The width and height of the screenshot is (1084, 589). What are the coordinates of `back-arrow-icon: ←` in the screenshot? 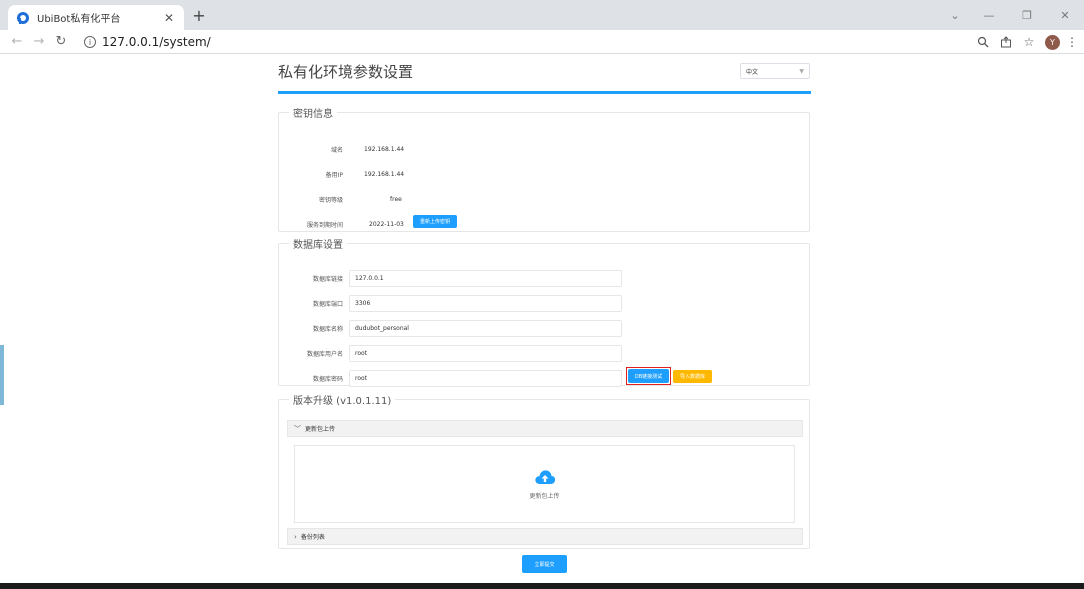 It's located at (17, 42).